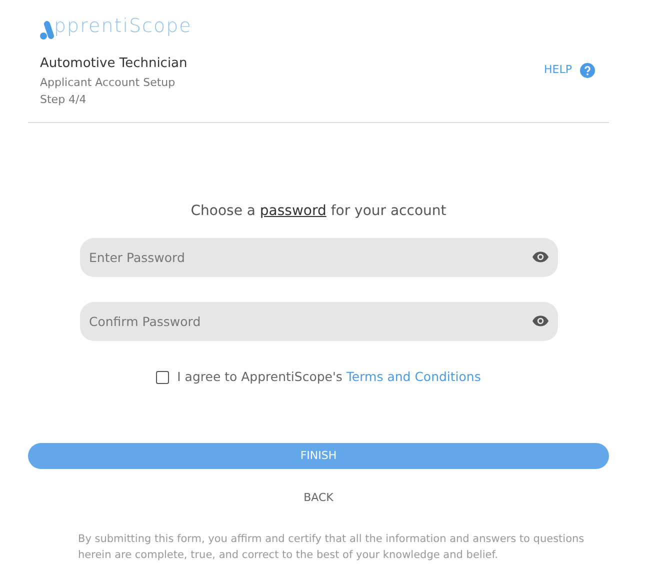 The height and width of the screenshot is (583, 670). Describe the element at coordinates (47, 30) in the screenshot. I see `logo-icon` at that location.